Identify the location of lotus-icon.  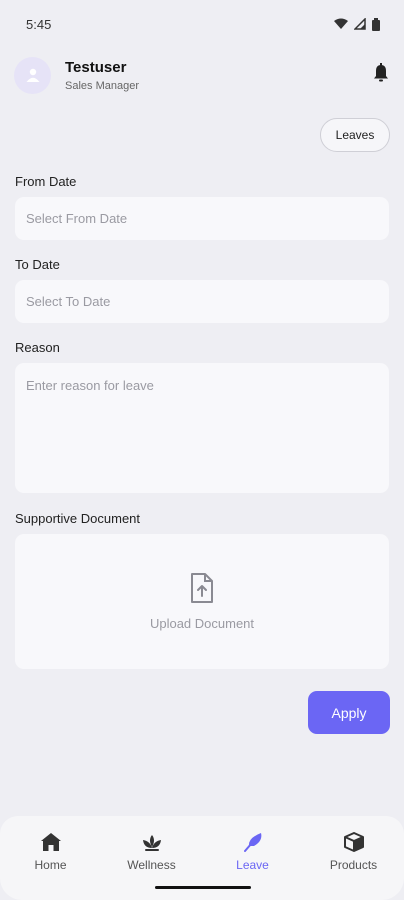
(151, 843).